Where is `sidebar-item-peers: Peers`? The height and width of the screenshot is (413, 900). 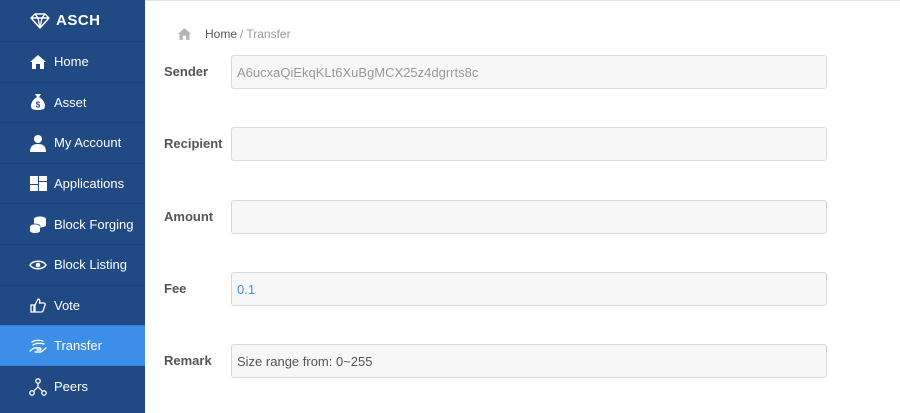 sidebar-item-peers: Peers is located at coordinates (72, 386).